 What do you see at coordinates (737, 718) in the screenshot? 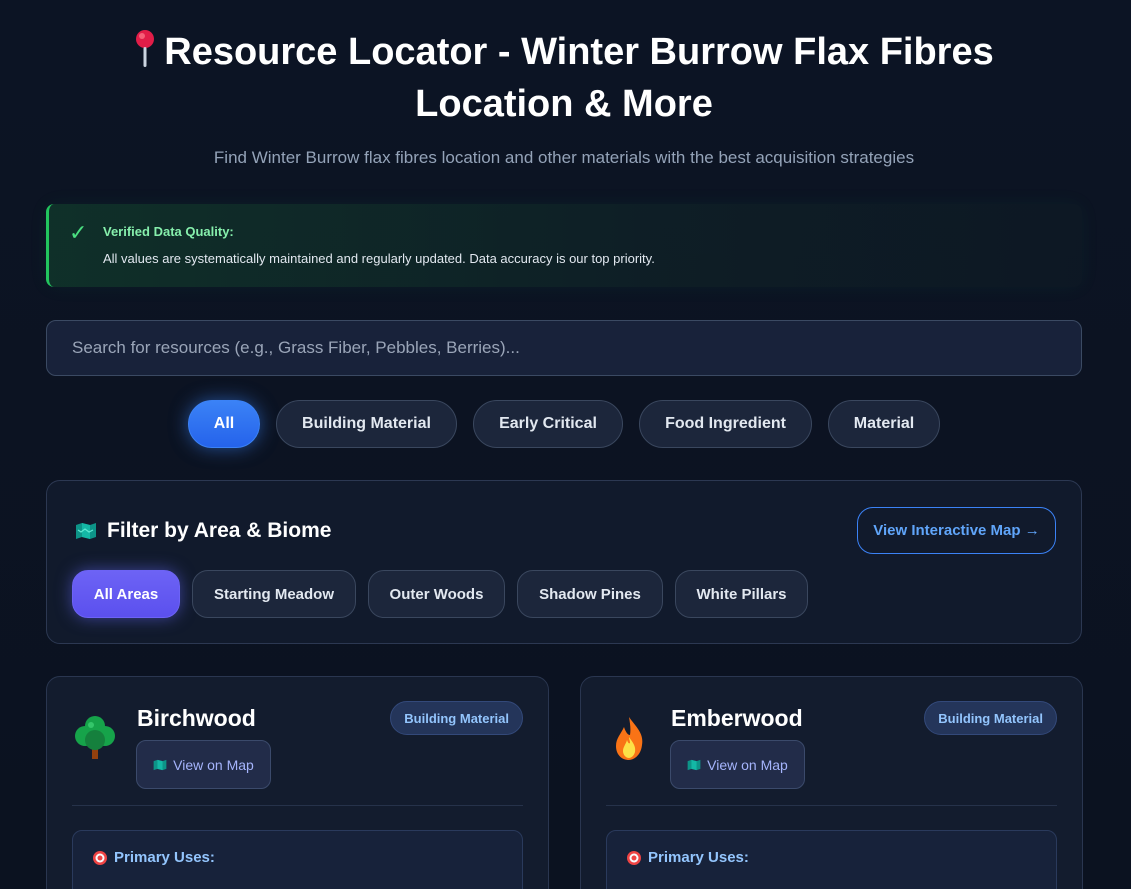
I see `resource-name: Emberwood` at bounding box center [737, 718].